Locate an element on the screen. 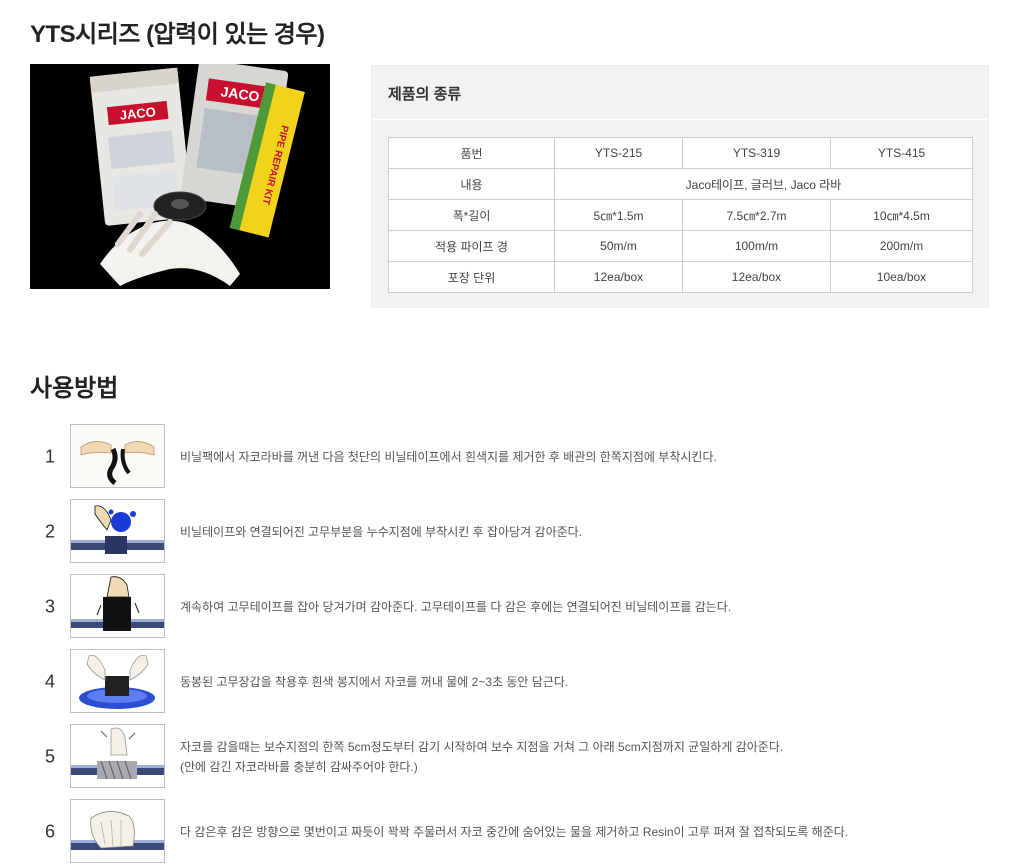 This screenshot has height=868, width=1036. product-photo: JACO JACO PIPE REPAIR KIT is located at coordinates (180, 176).